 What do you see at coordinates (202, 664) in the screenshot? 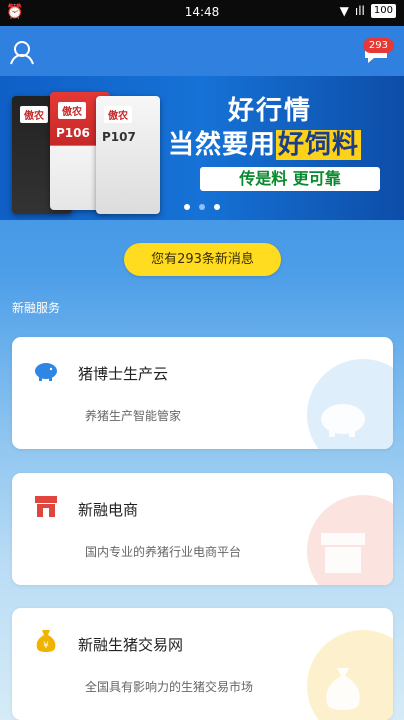
I see `service-card-pig-trading: ¥ 新融生猪交易网 全国具有影响力的生猪交易市场` at bounding box center [202, 664].